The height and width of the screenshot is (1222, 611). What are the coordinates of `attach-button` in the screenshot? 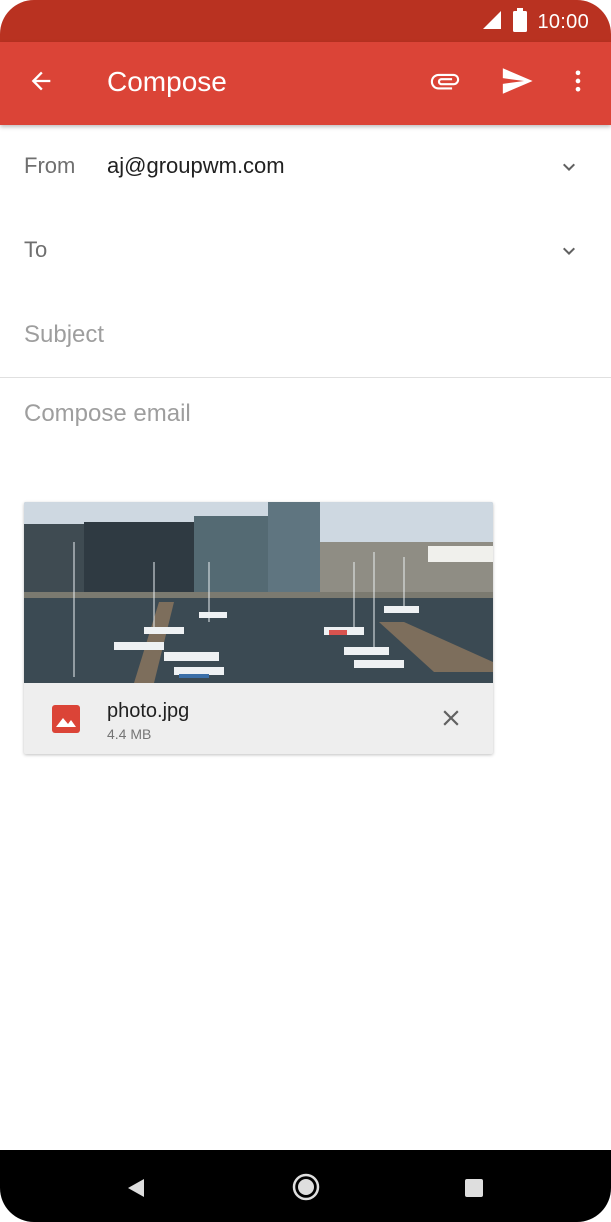 It's located at (445, 83).